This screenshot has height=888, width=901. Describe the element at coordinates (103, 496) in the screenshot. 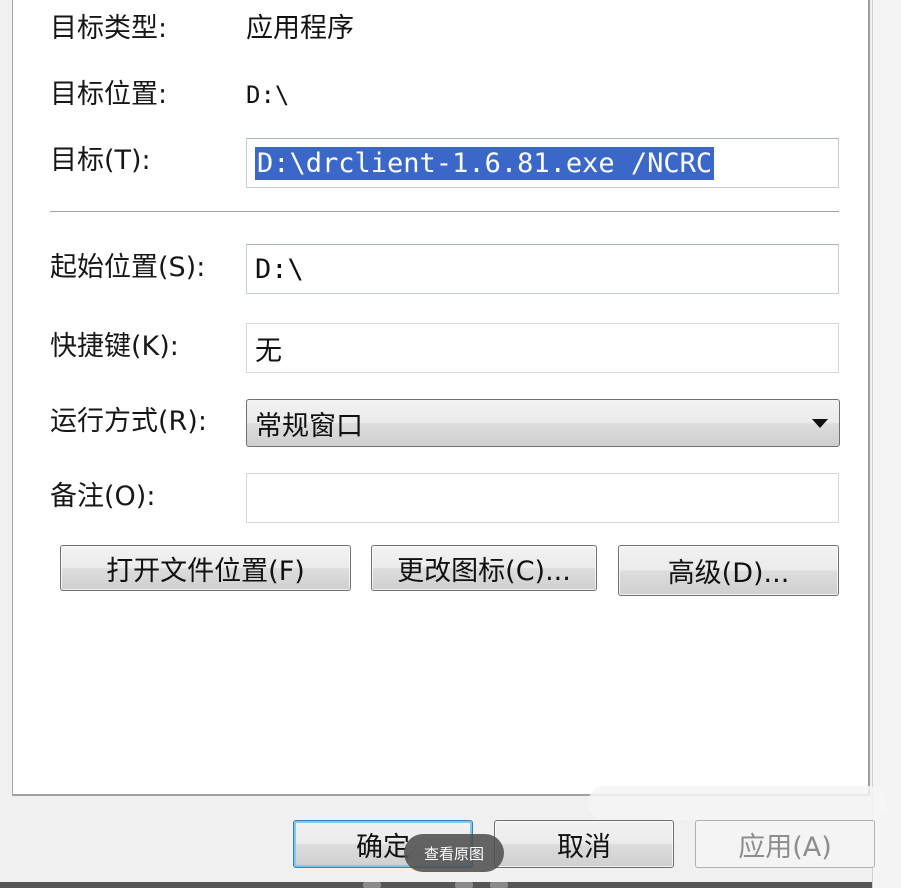

I see `comment-label: 备注(O):` at that location.